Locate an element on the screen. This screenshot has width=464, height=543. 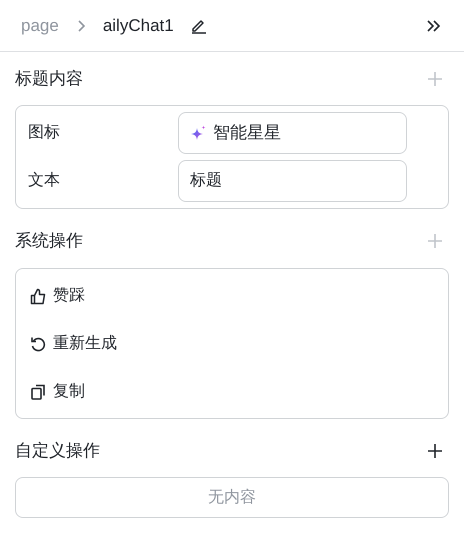
sparkle-icon is located at coordinates (198, 133).